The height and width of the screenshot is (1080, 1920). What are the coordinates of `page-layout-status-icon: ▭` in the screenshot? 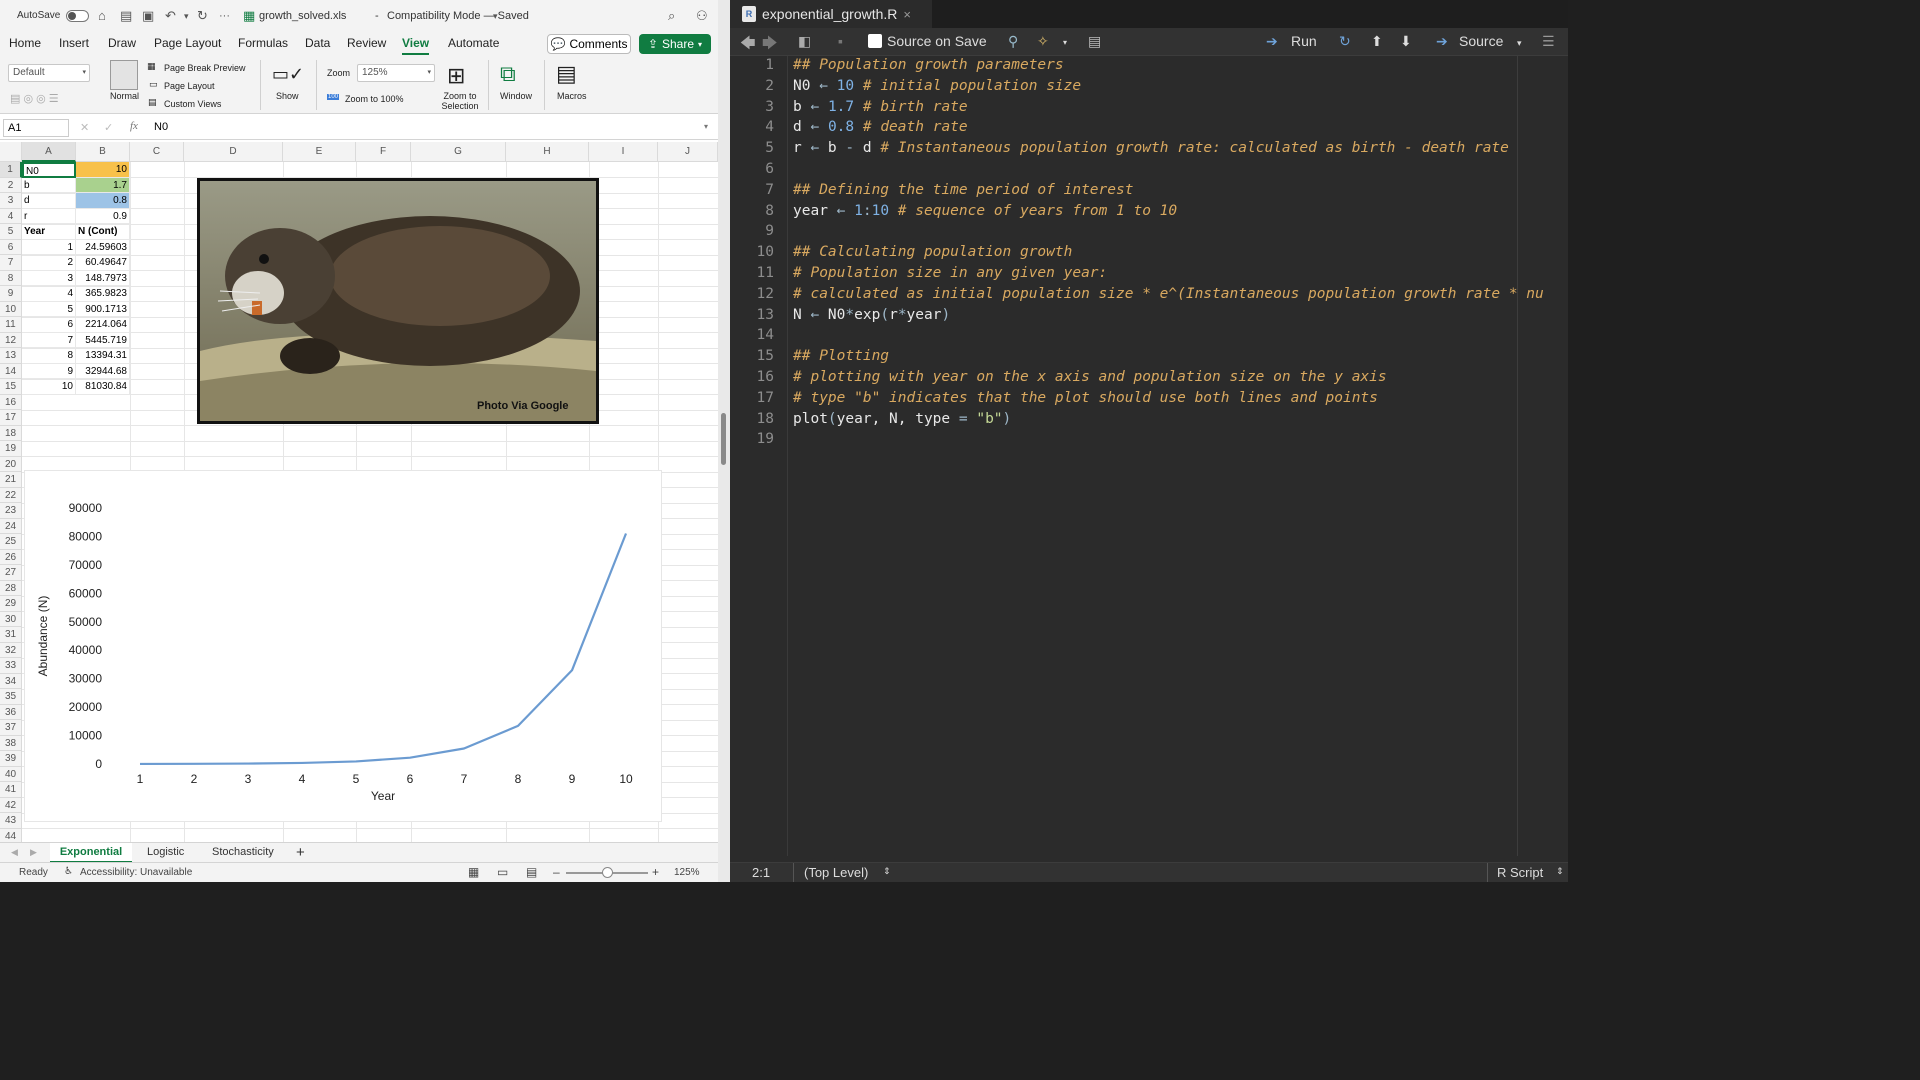 It's located at (502, 872).